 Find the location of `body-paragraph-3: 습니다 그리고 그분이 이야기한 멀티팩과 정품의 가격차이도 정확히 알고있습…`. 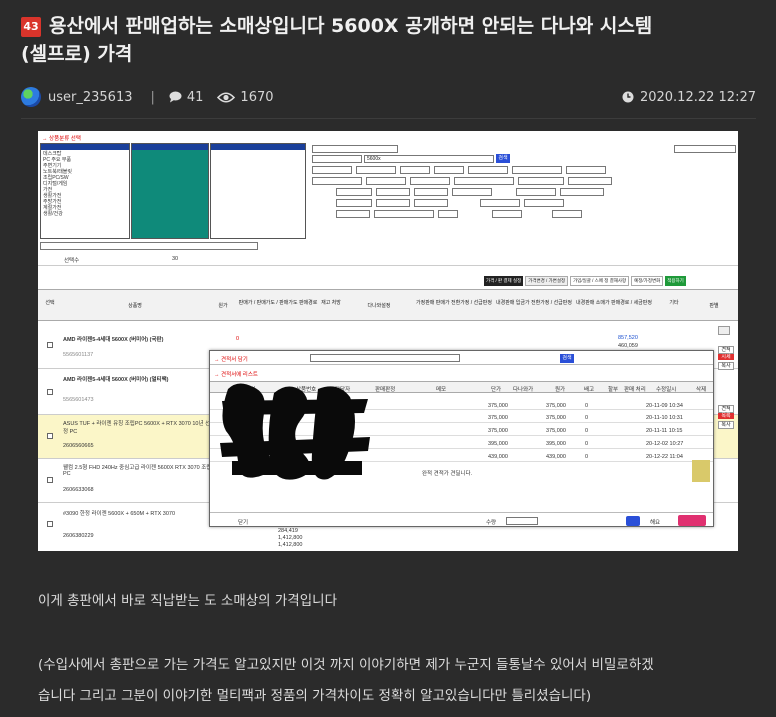

body-paragraph-3: 습니다 그리고 그분이 이야기한 멀티팩과 정품의 가격차이도 정확히 알고있습… is located at coordinates (315, 696).